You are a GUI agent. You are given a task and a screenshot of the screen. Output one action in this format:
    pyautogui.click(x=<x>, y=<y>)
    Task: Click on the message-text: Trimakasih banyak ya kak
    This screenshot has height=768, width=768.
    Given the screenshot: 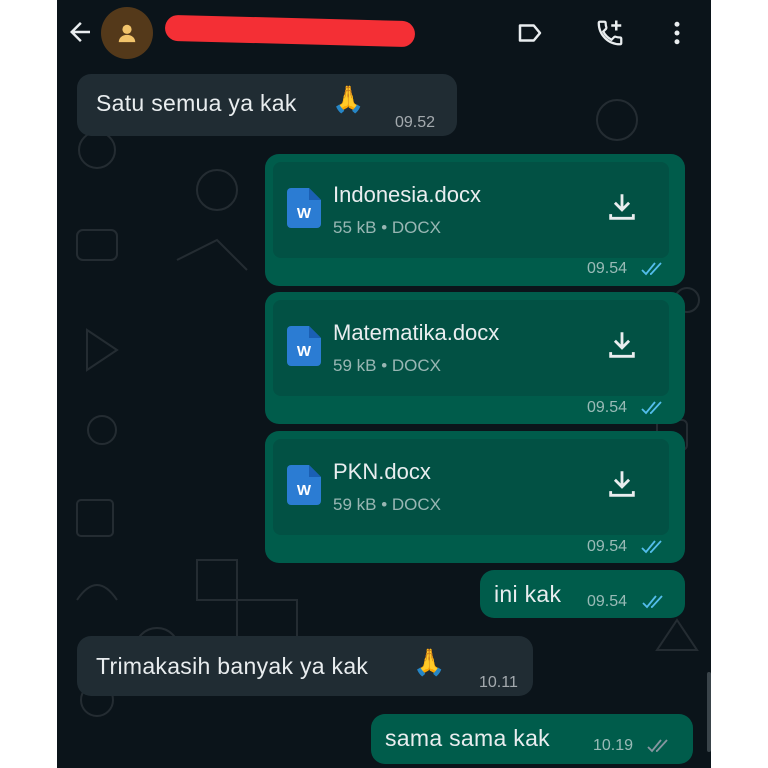 What is the action you would take?
    pyautogui.click(x=232, y=666)
    